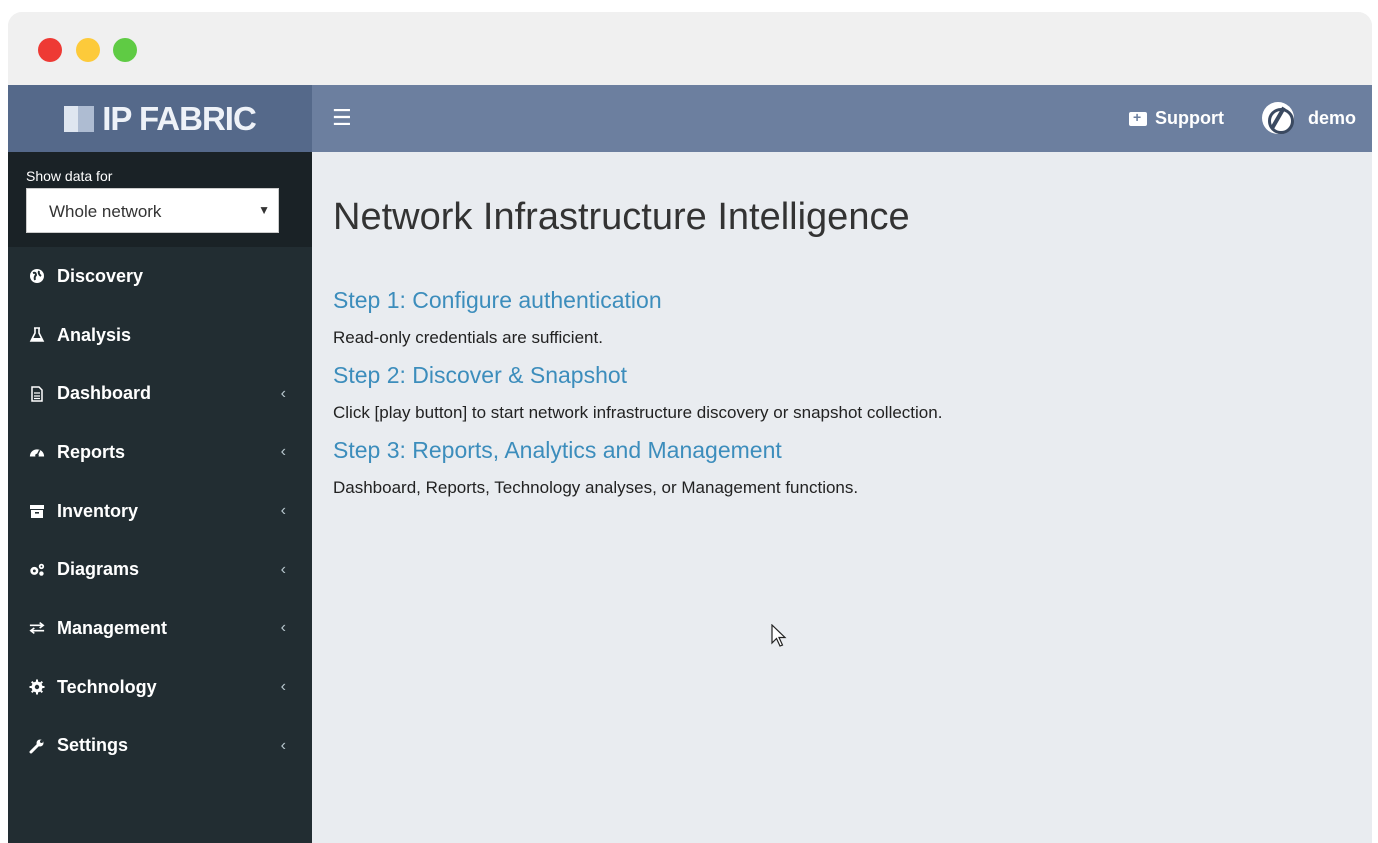 Image resolution: width=1378 pixels, height=843 pixels. What do you see at coordinates (1331, 117) in the screenshot?
I see `user-name: demo` at bounding box center [1331, 117].